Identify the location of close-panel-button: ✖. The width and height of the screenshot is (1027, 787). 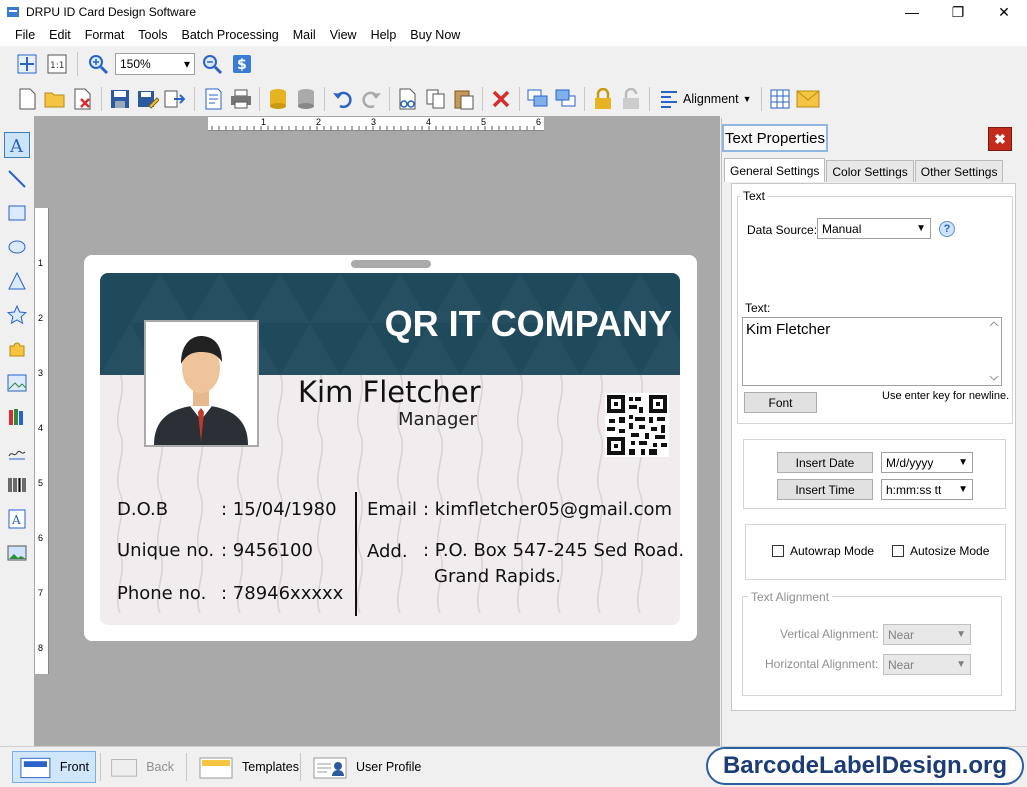
(1000, 139).